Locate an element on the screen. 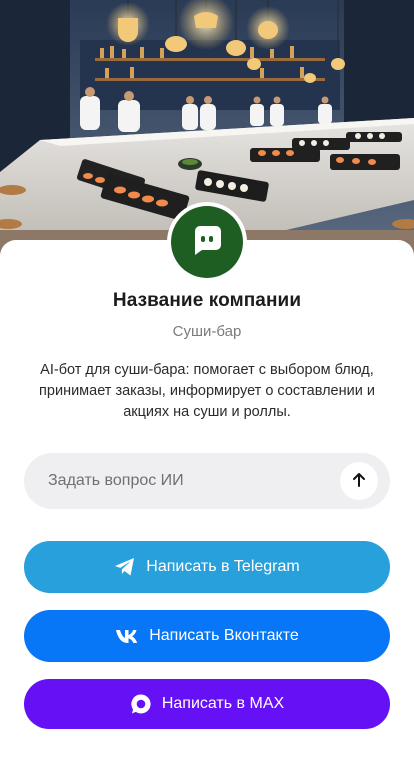  arrow-up-icon is located at coordinates (359, 481).